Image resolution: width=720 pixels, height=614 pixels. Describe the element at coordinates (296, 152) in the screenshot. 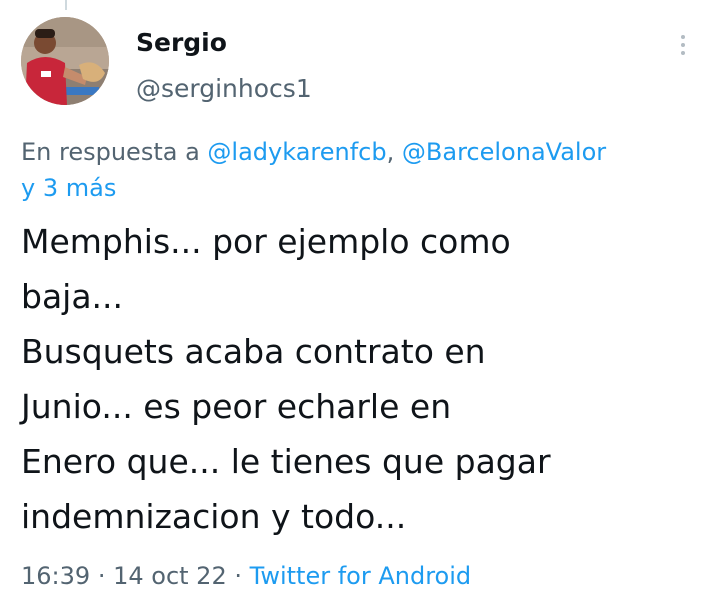

I see `reply-mention-ladykarenfcb: @ladykarenfcb` at that location.